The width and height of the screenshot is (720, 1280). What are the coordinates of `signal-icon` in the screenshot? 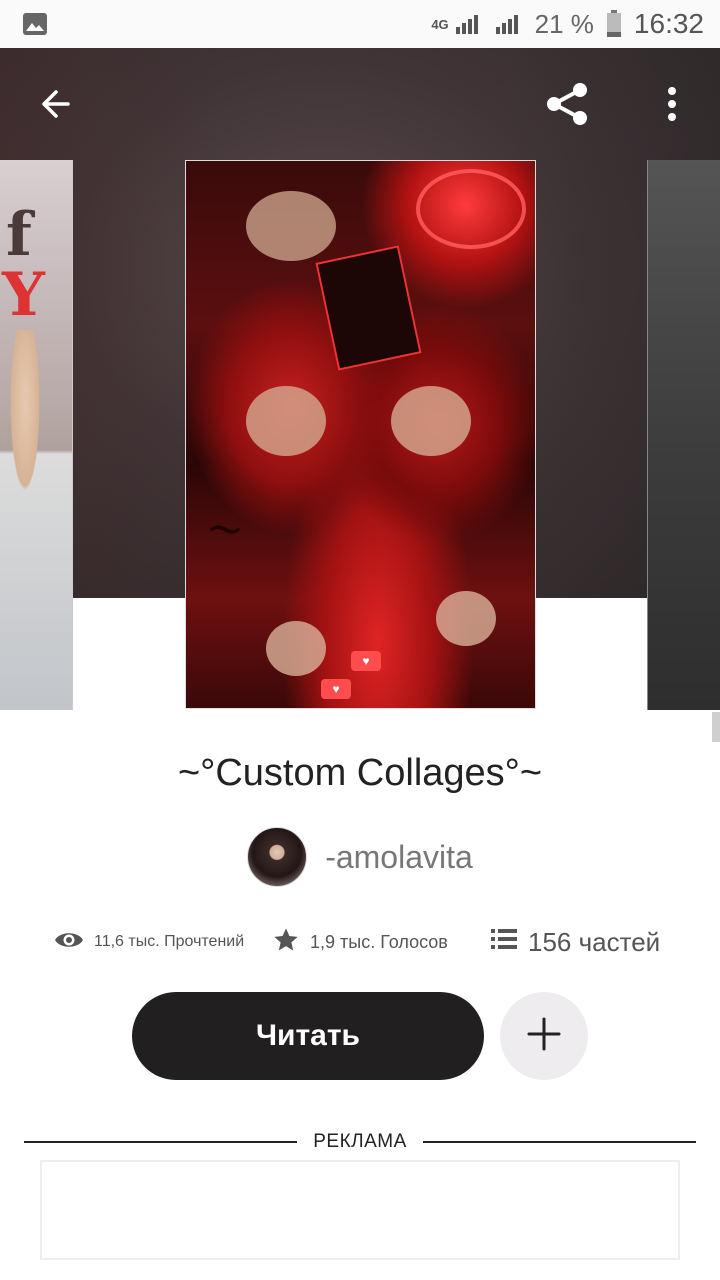 It's located at (509, 24).